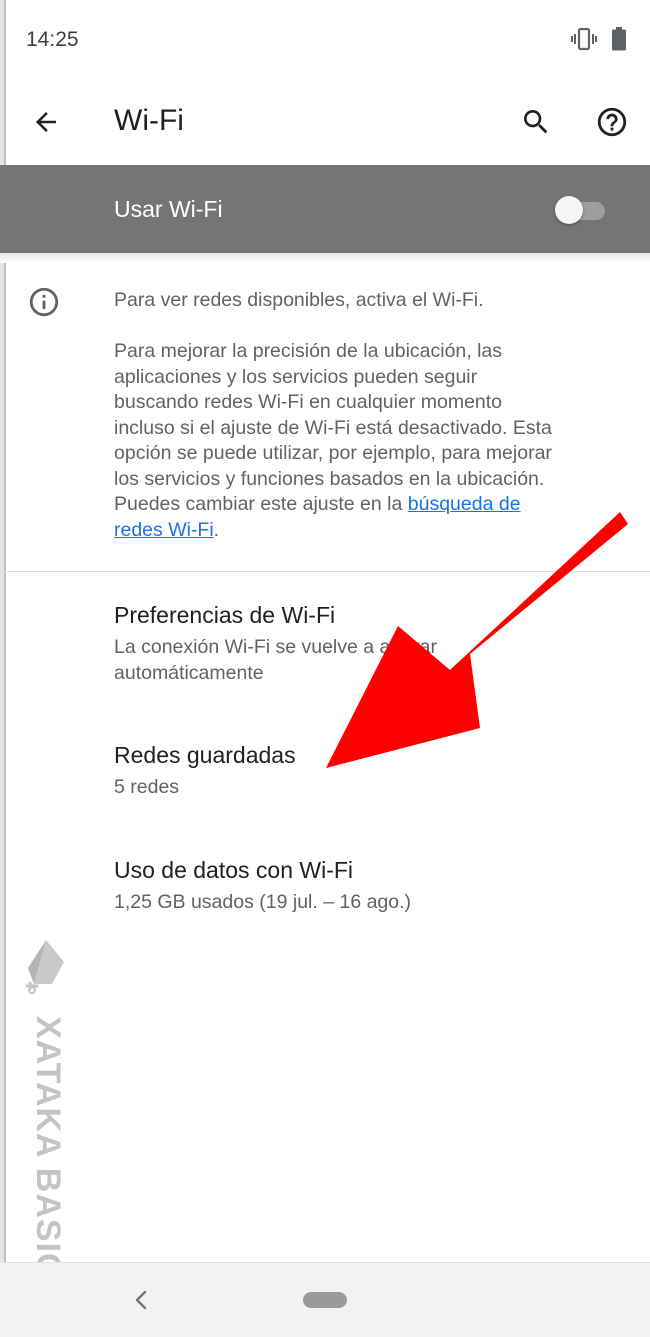 Image resolution: width=650 pixels, height=1337 pixels. I want to click on info-line-suffix: ., so click(216, 529).